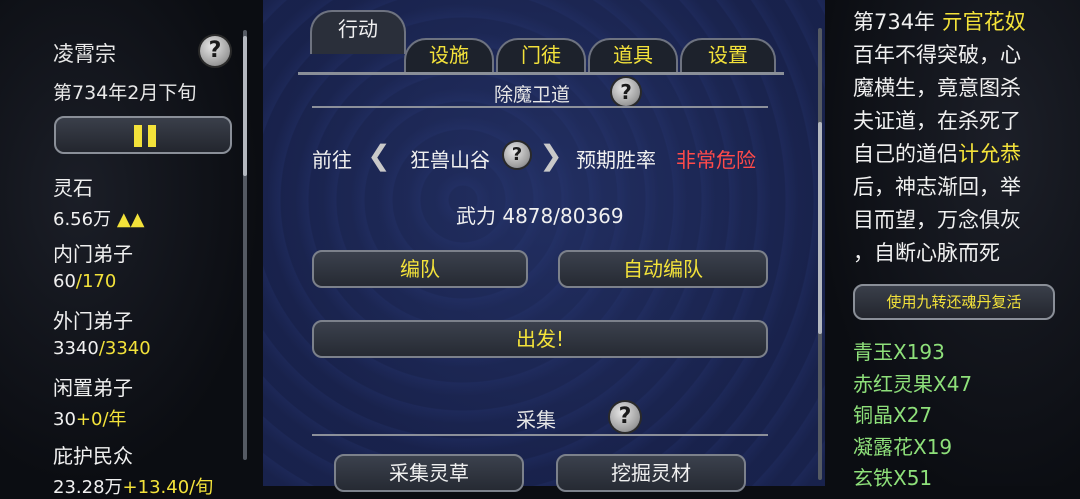  I want to click on gather-help-icon: ?, so click(625, 417).